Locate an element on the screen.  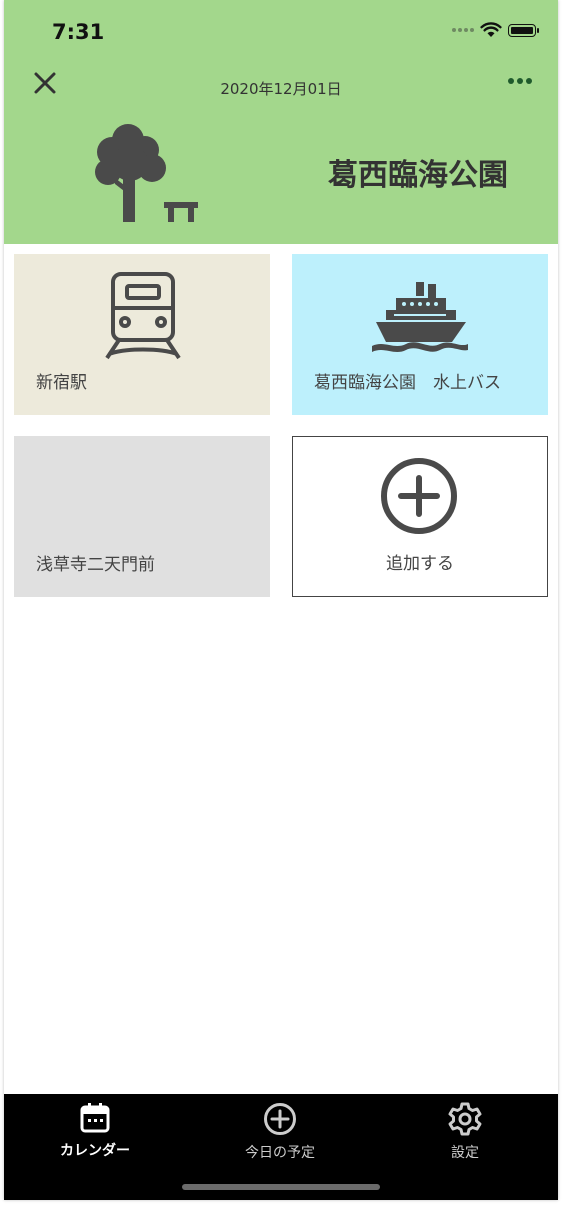
wifi-icon is located at coordinates (491, 29).